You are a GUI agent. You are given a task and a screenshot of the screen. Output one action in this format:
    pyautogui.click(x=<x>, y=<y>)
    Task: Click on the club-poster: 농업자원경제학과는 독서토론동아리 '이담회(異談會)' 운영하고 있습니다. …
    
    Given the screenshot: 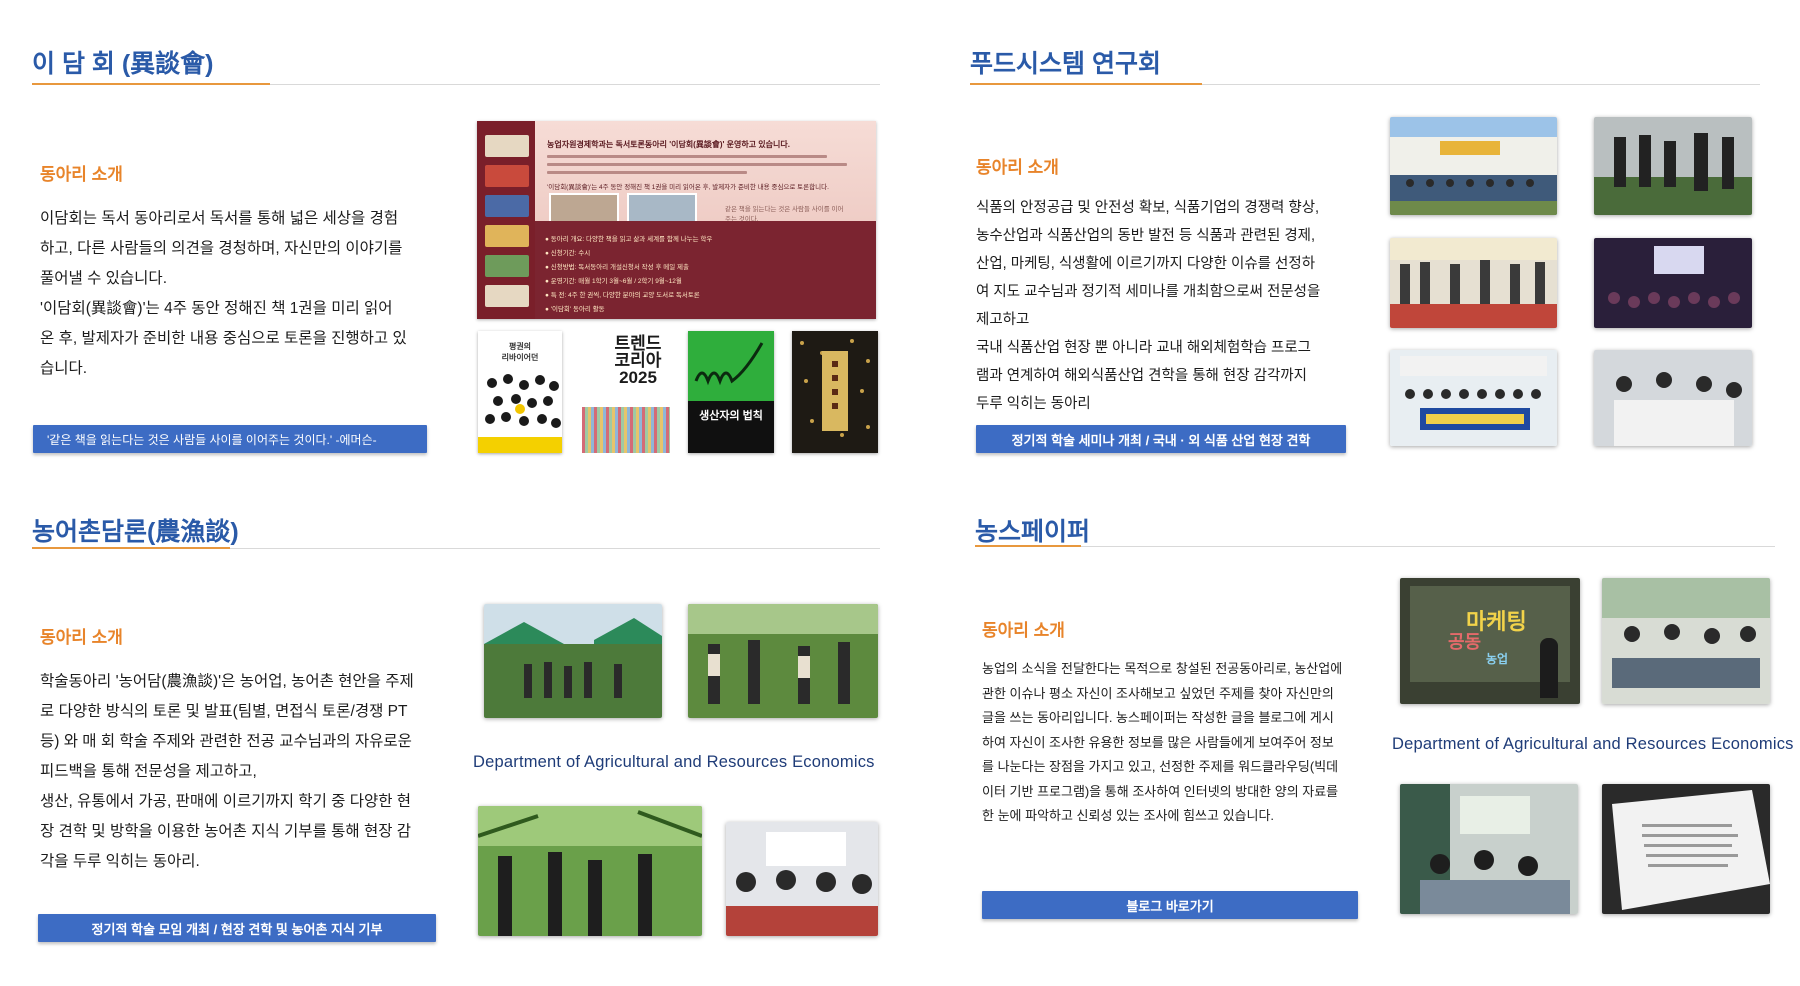 What is the action you would take?
    pyautogui.click(x=676, y=220)
    